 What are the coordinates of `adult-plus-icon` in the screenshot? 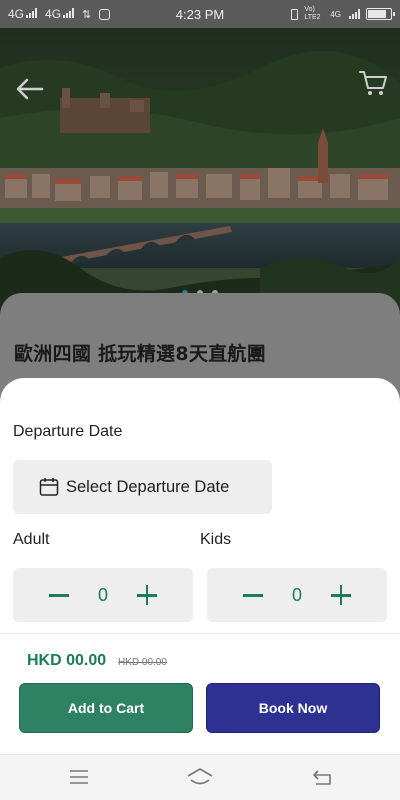 It's located at (147, 595).